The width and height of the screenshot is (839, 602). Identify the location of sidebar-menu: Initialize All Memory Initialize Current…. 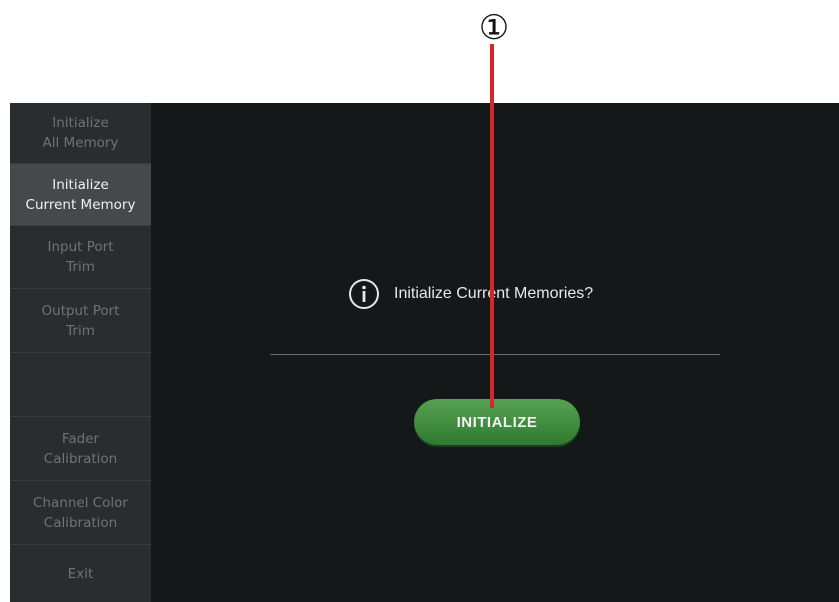
(80, 352).